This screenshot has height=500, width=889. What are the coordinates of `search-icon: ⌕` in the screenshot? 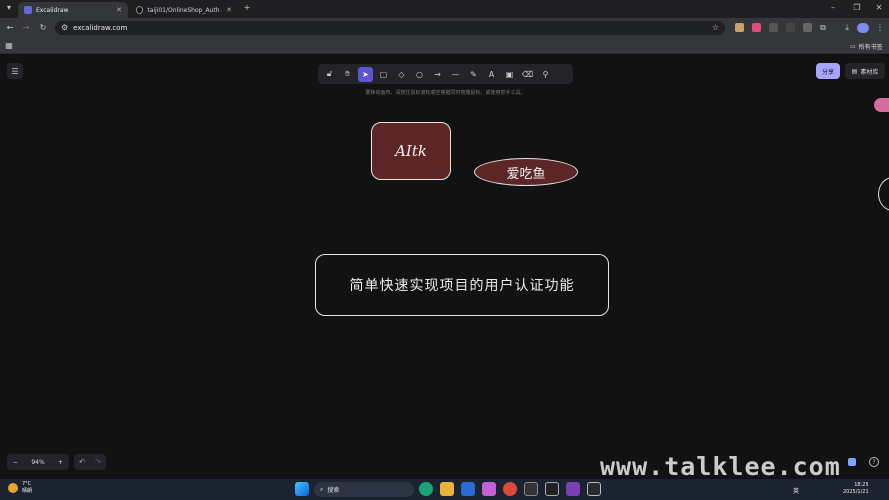 It's located at (322, 489).